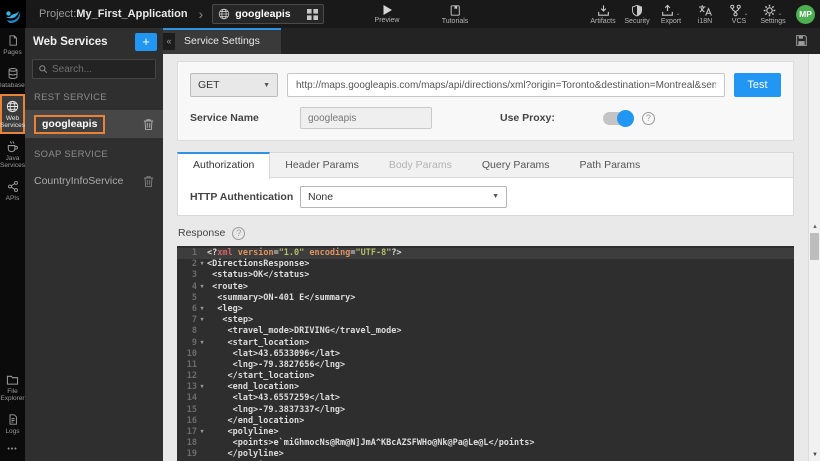 The image size is (820, 461). What do you see at coordinates (500, 376) in the screenshot?
I see `code-line: </start_location>` at bounding box center [500, 376].